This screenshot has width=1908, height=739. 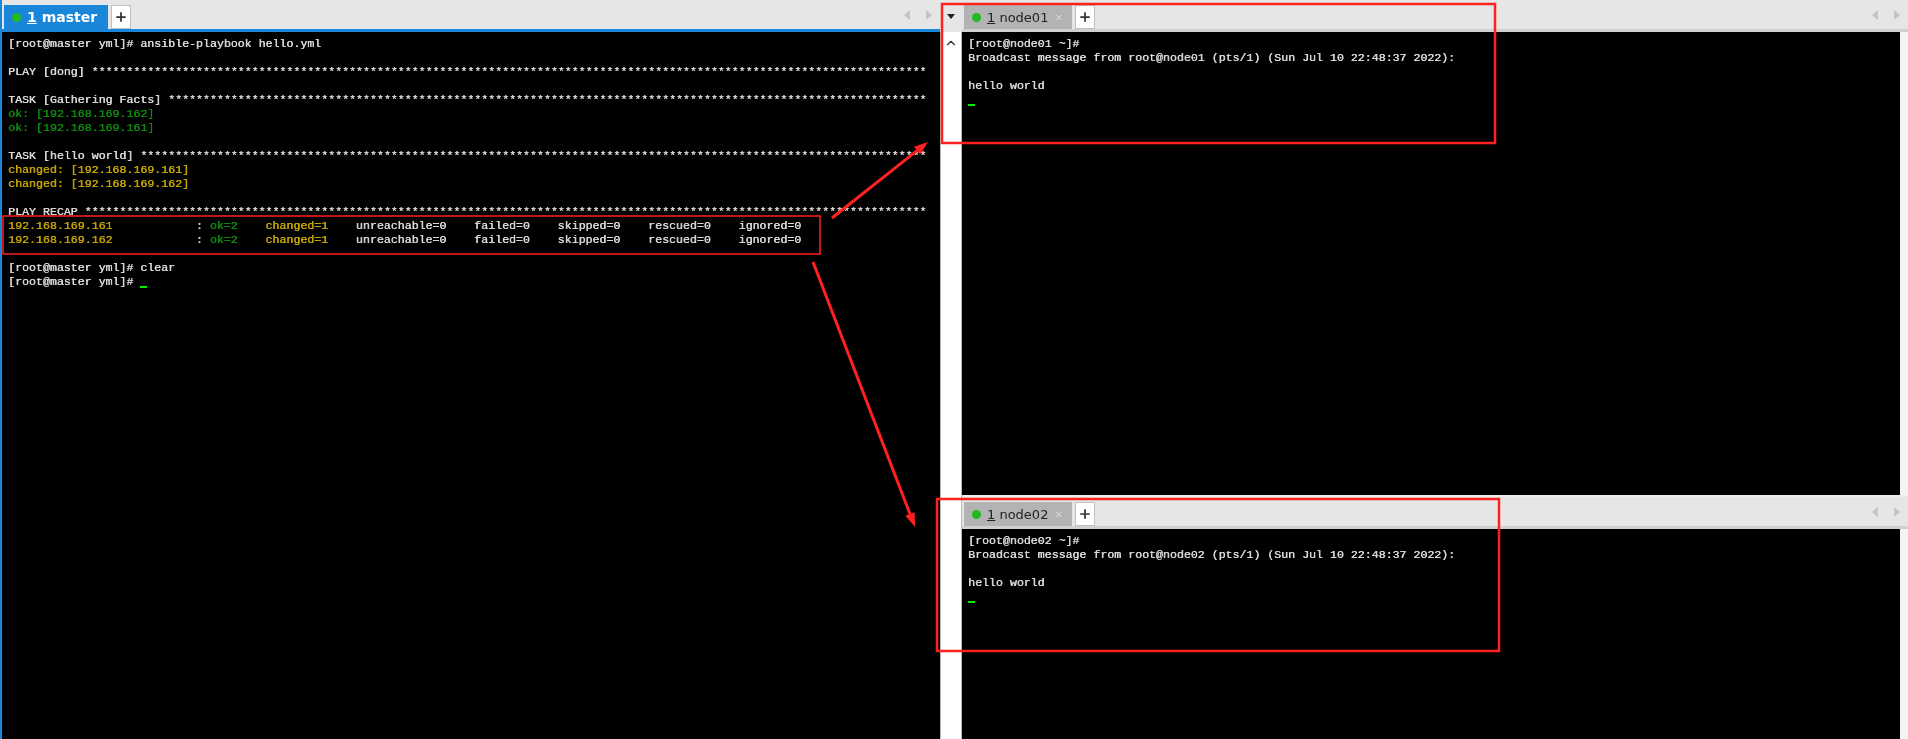 What do you see at coordinates (1435, 634) in the screenshot?
I see `terminal-screen: [root@node02 ~]# Broadcast message from root@node02 (pts/1) (Sun Jul 10 22:48:37 2022): hello world` at bounding box center [1435, 634].